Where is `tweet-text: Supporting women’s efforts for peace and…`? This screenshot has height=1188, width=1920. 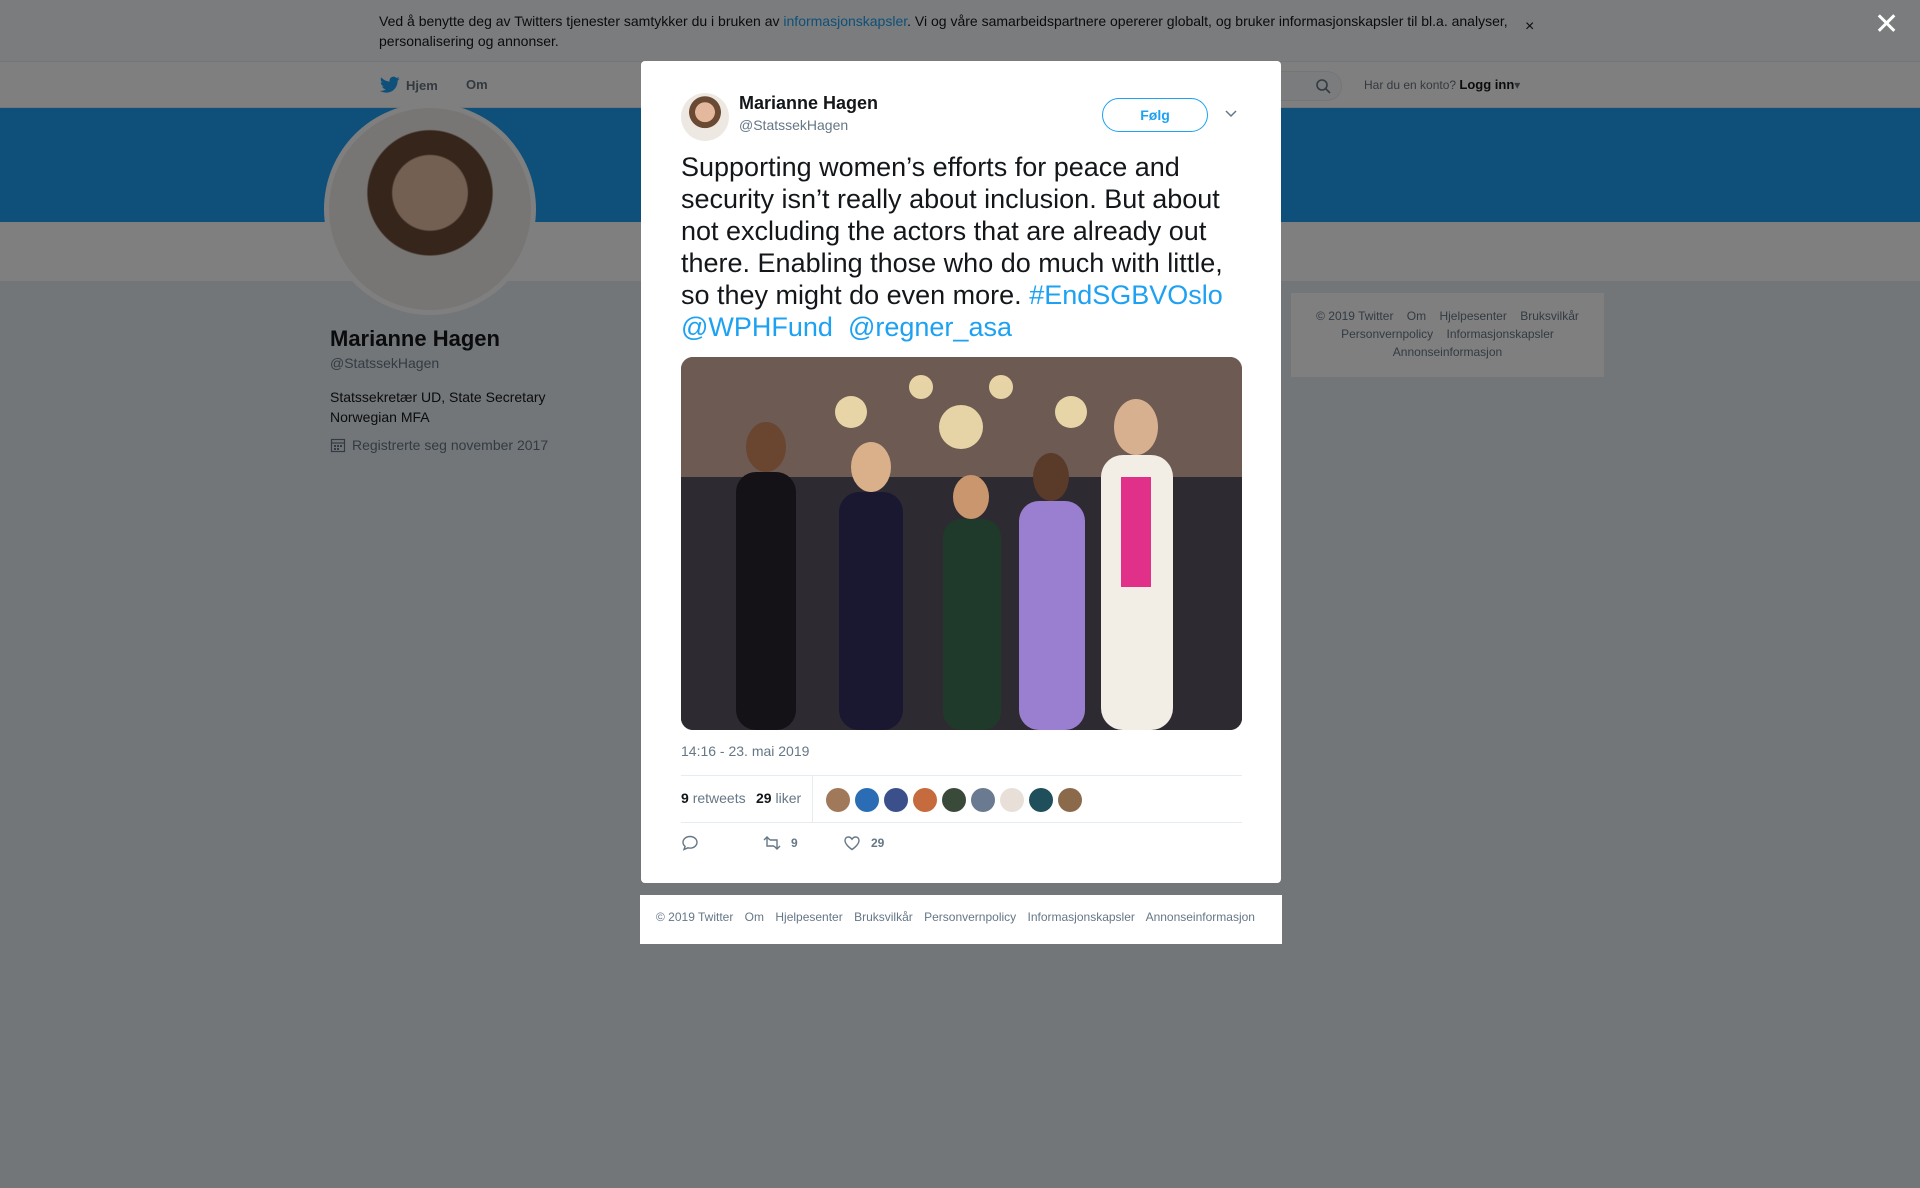 tweet-text: Supporting women’s efforts for peace and… is located at coordinates (952, 247).